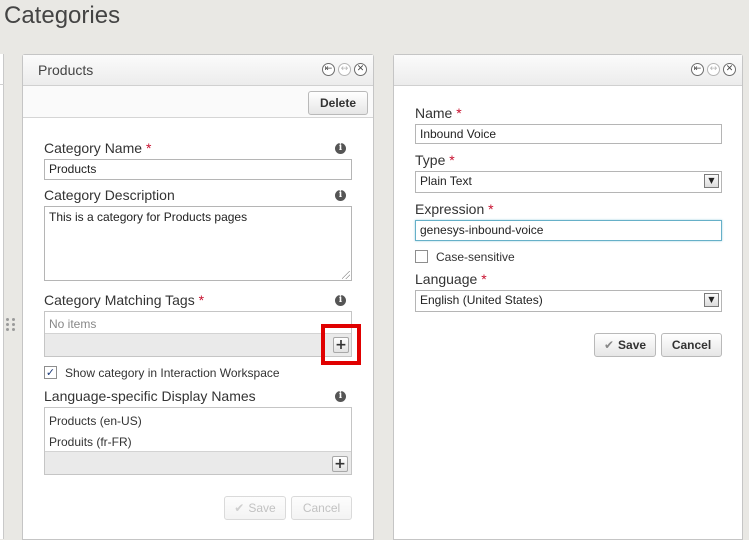 This screenshot has height=540, width=749. Describe the element at coordinates (2, 296) in the screenshot. I see `collapsed-panel-edge` at that location.